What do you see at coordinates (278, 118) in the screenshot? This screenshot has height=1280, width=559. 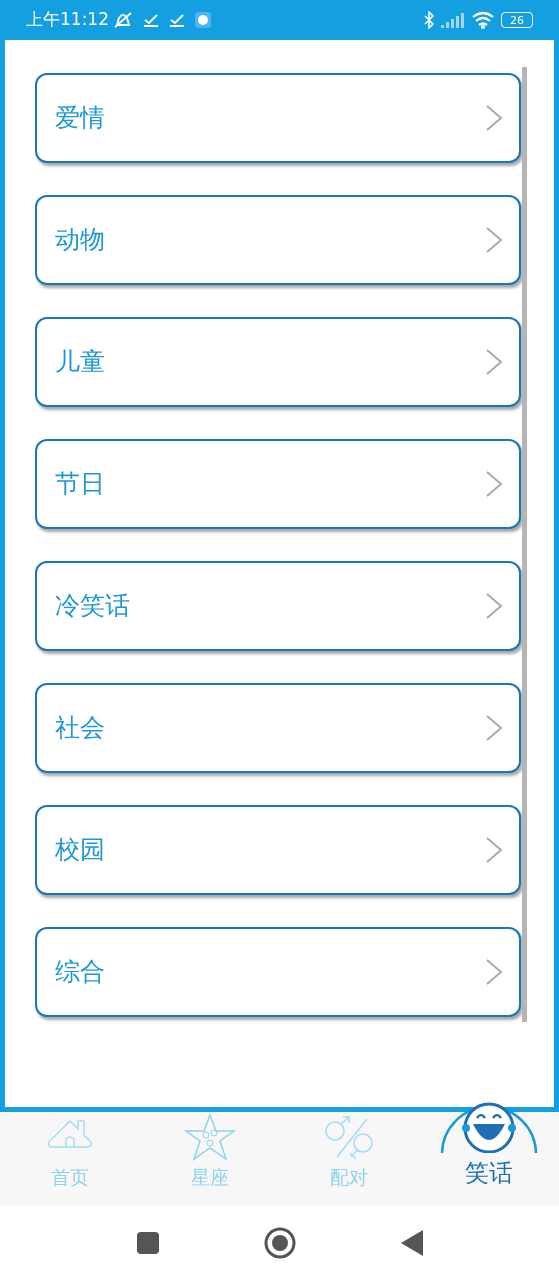 I see `category-item: 爱情` at bounding box center [278, 118].